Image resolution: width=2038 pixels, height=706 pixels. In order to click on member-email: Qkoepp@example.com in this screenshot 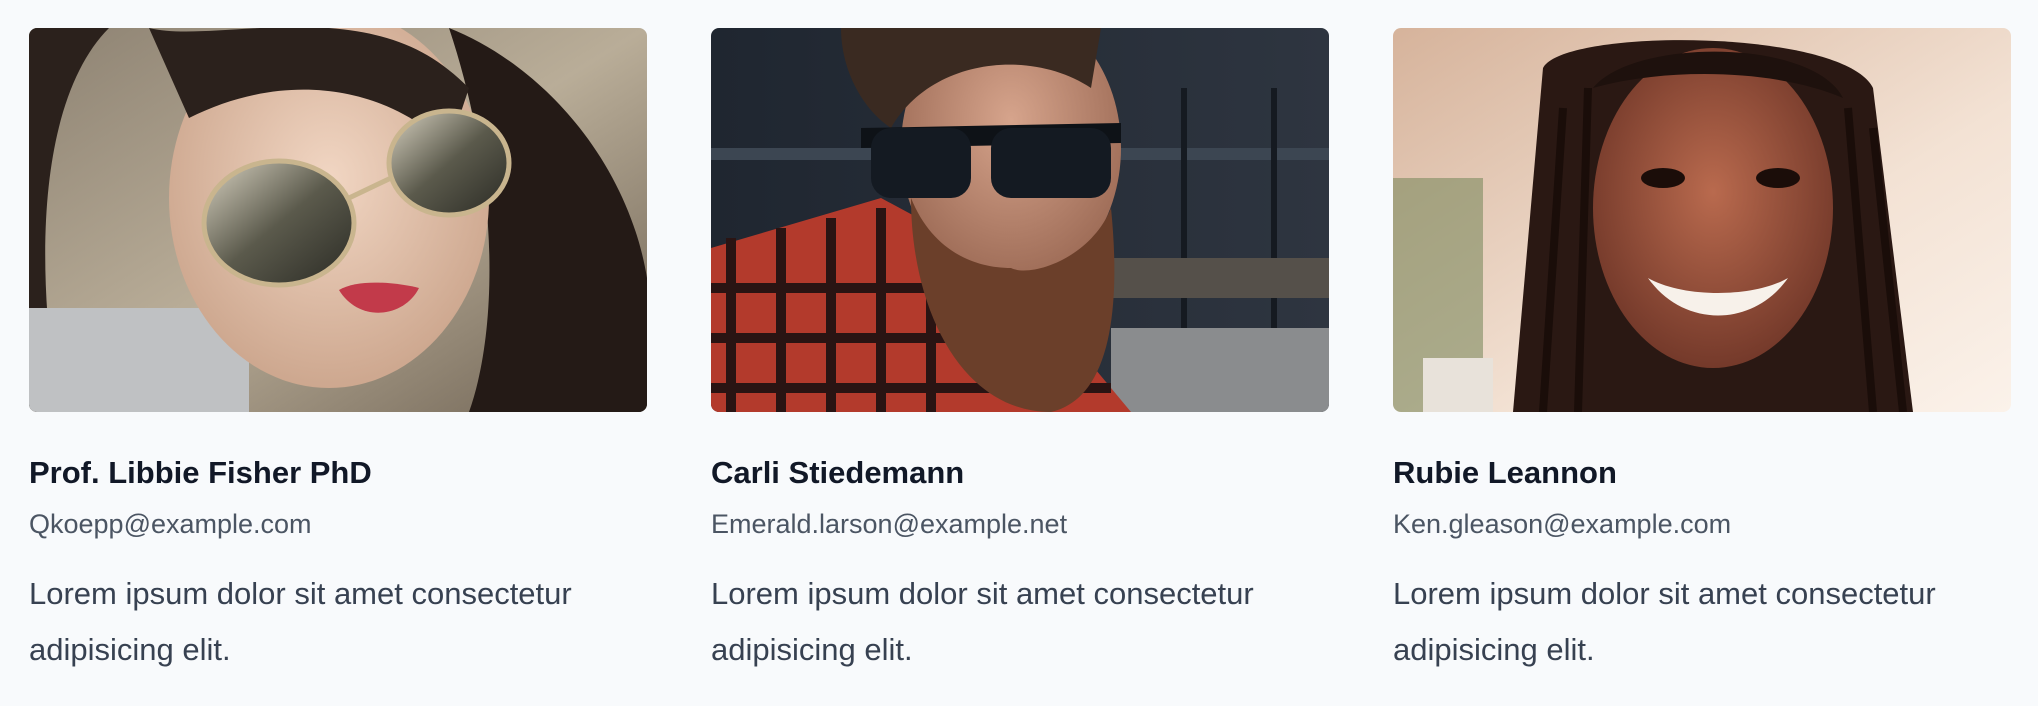, I will do `click(170, 524)`.